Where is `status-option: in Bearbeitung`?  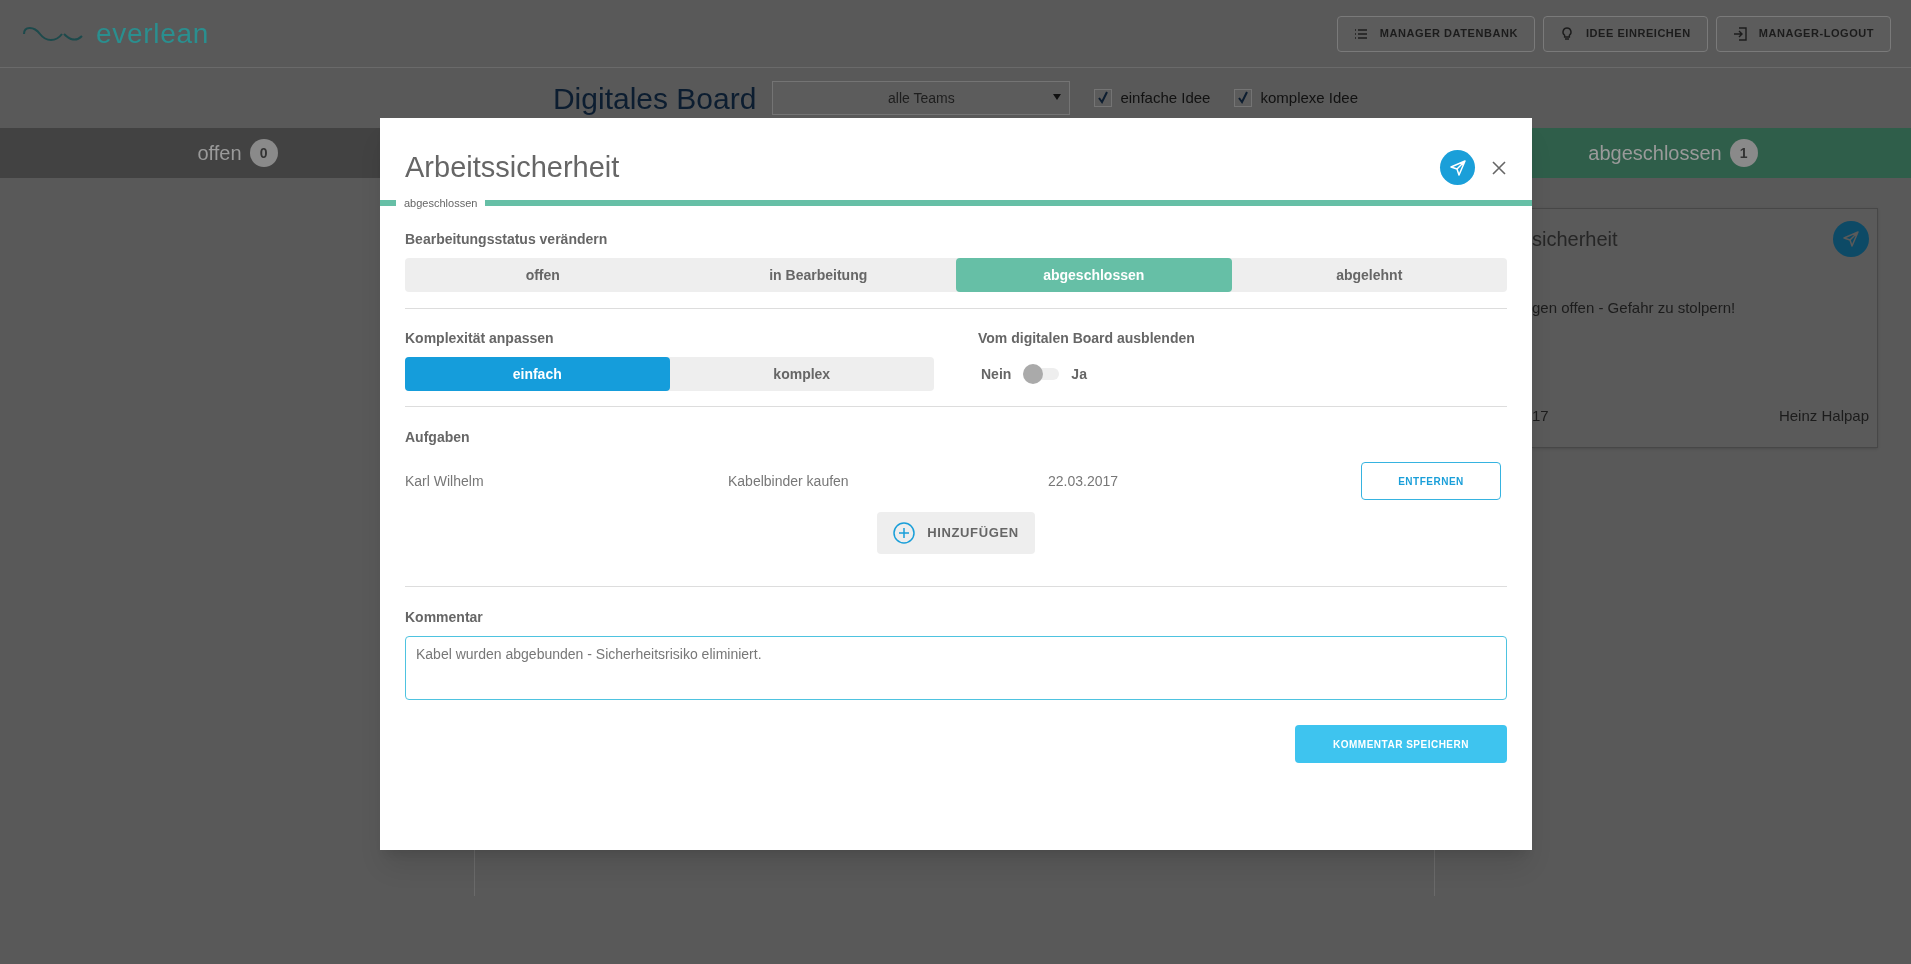
status-option: in Bearbeitung is located at coordinates (818, 275).